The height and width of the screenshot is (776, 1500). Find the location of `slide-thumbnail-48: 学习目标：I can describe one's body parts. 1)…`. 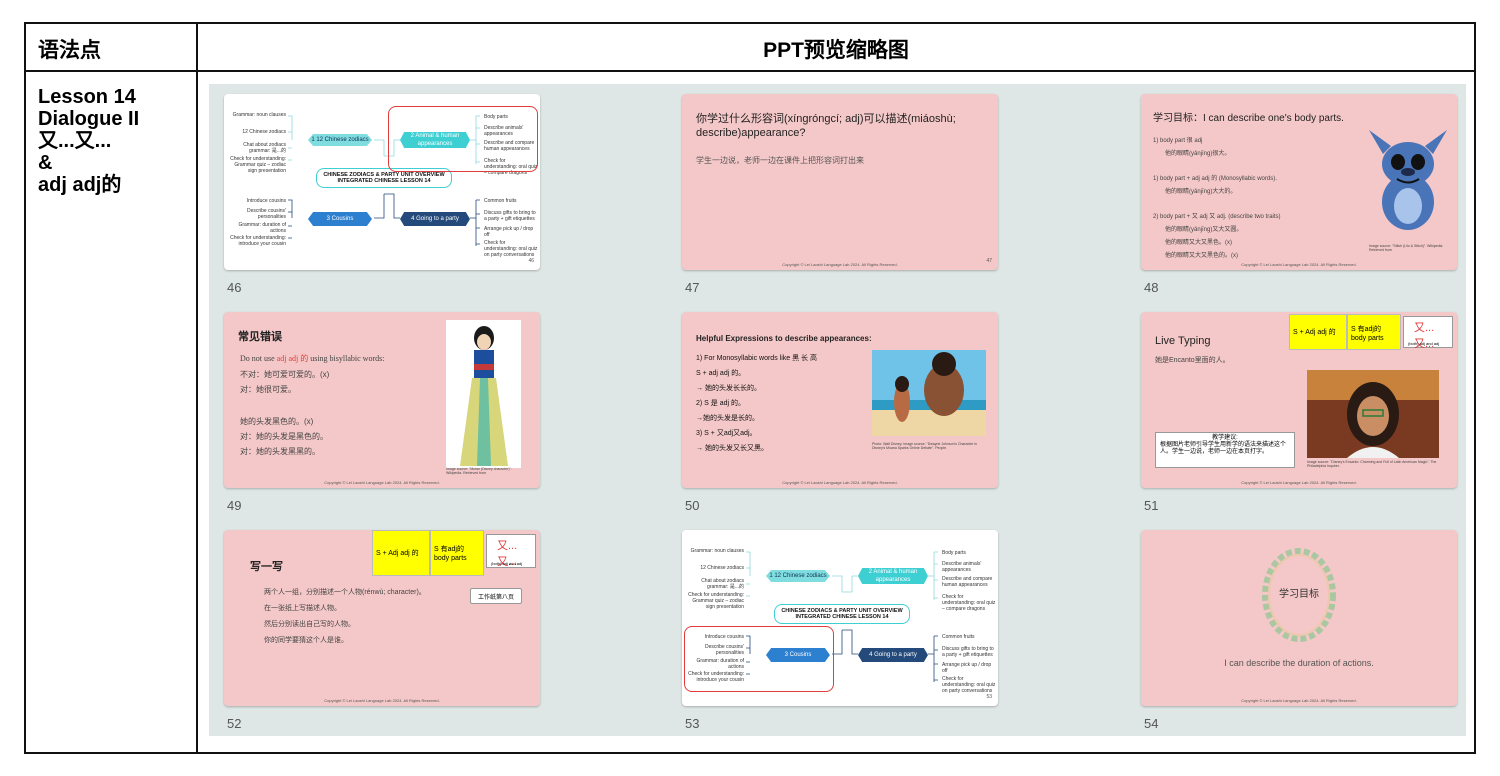

slide-thumbnail-48: 学习目标：I can describe one's body parts. 1)… is located at coordinates (1299, 182).